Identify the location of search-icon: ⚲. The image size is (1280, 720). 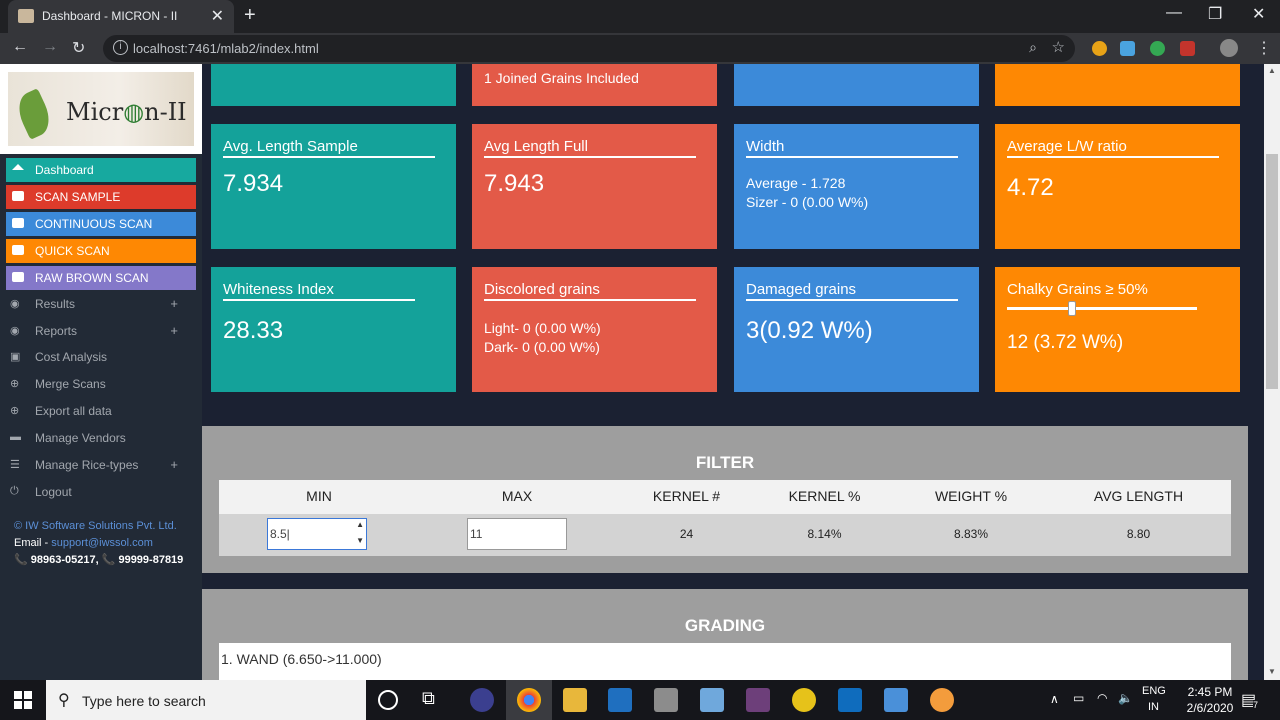
(64, 700).